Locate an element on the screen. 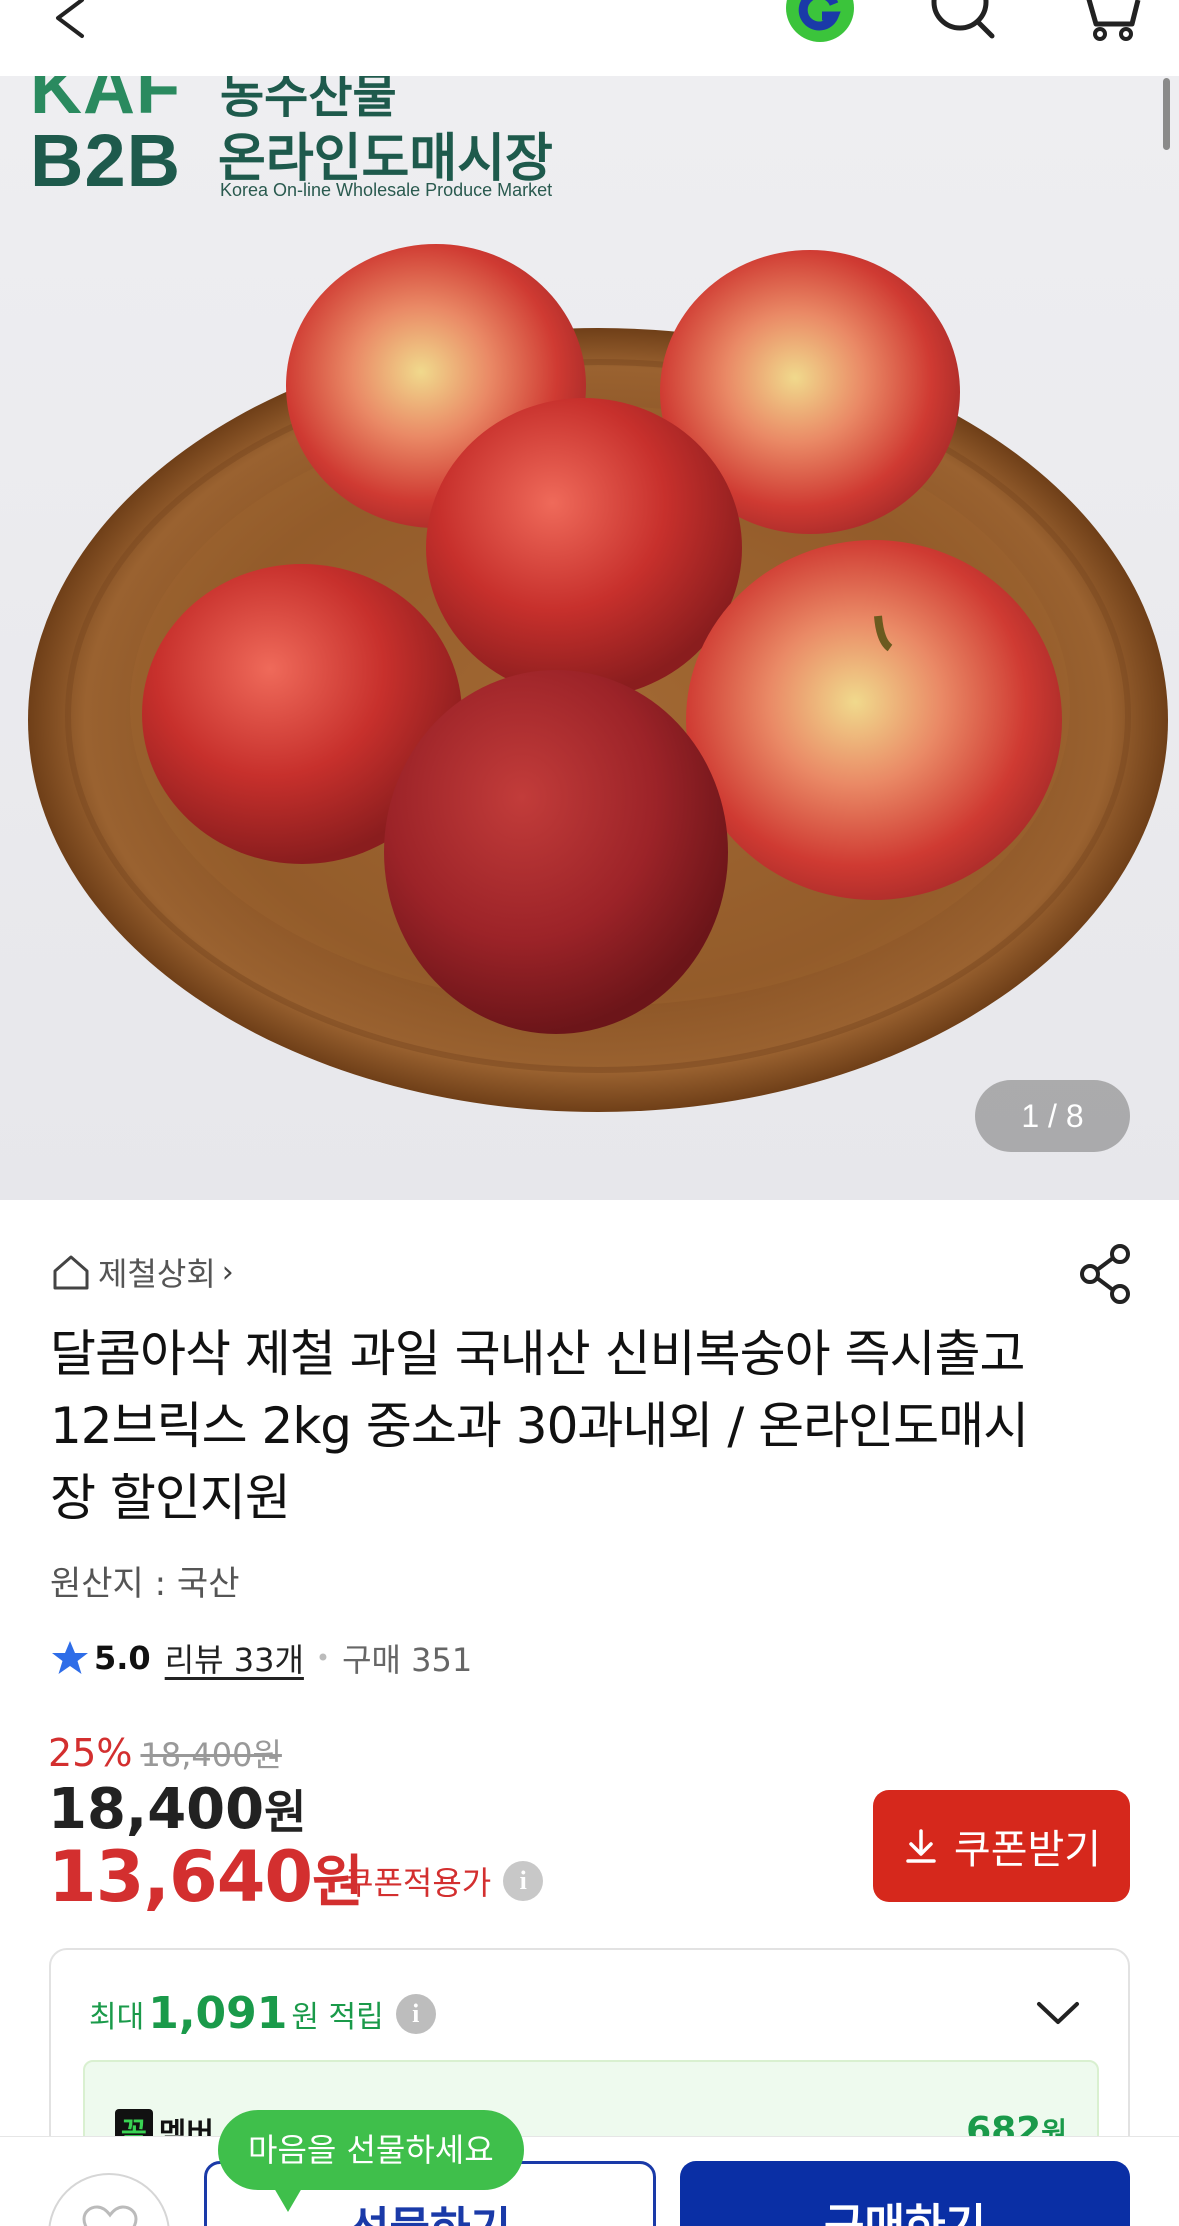 This screenshot has width=1179, height=2226. search-icon is located at coordinates (963, 20).